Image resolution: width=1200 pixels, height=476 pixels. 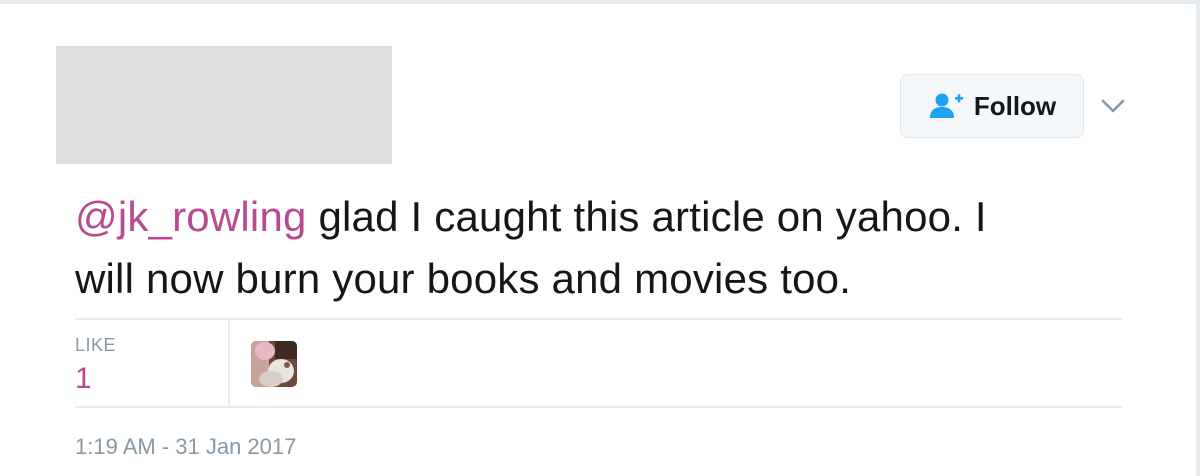 I want to click on redacted-user-header, so click(x=224, y=105).